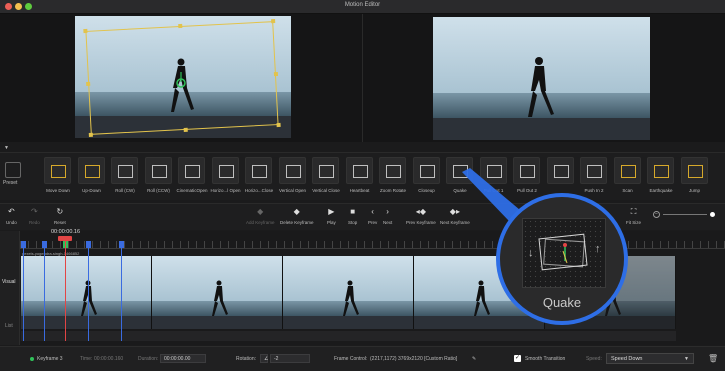  What do you see at coordinates (633, 216) in the screenshot?
I see `fit-size-button: ⛶ Fit Size` at bounding box center [633, 216].